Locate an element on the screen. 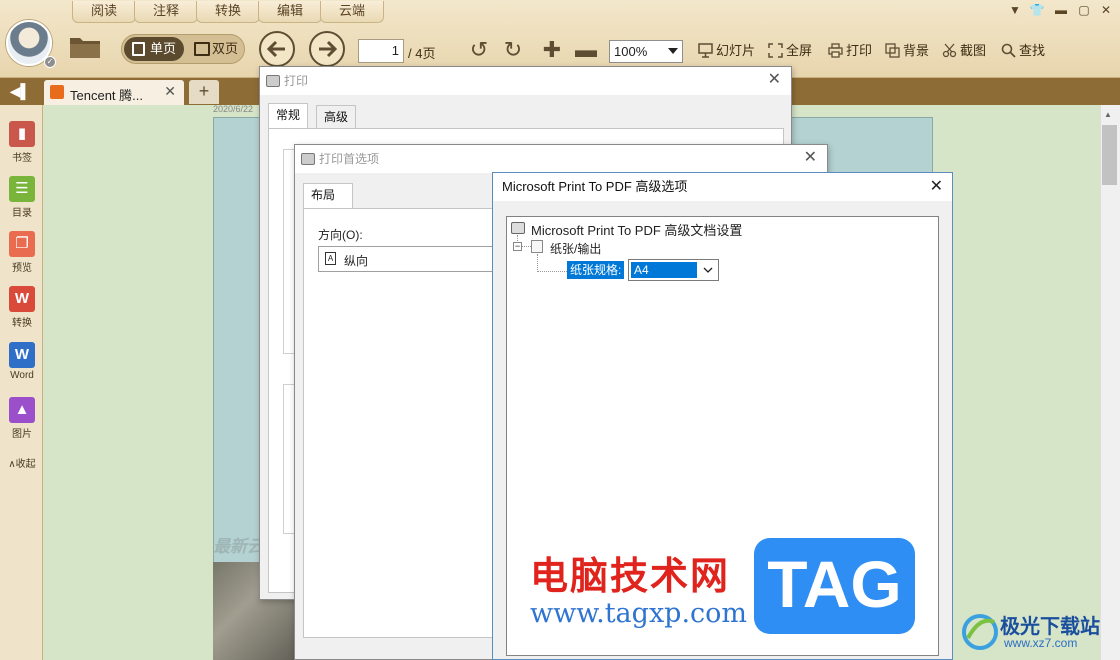 The image size is (1120, 660). collapse-panel-button: ◀▌ is located at coordinates (20, 91).